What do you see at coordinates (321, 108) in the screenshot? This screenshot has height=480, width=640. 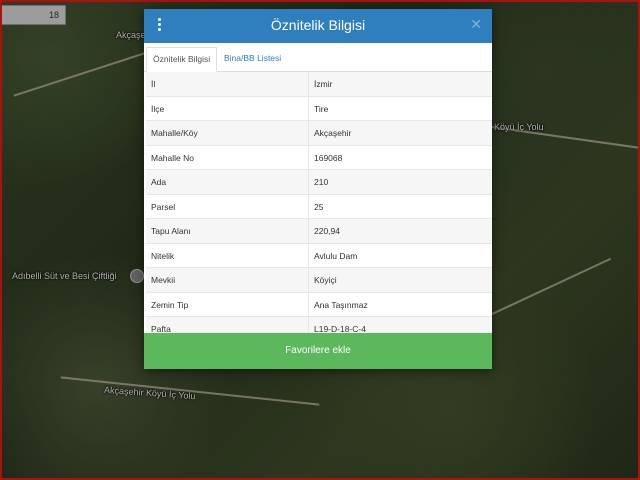 I see `row-value: Tire` at bounding box center [321, 108].